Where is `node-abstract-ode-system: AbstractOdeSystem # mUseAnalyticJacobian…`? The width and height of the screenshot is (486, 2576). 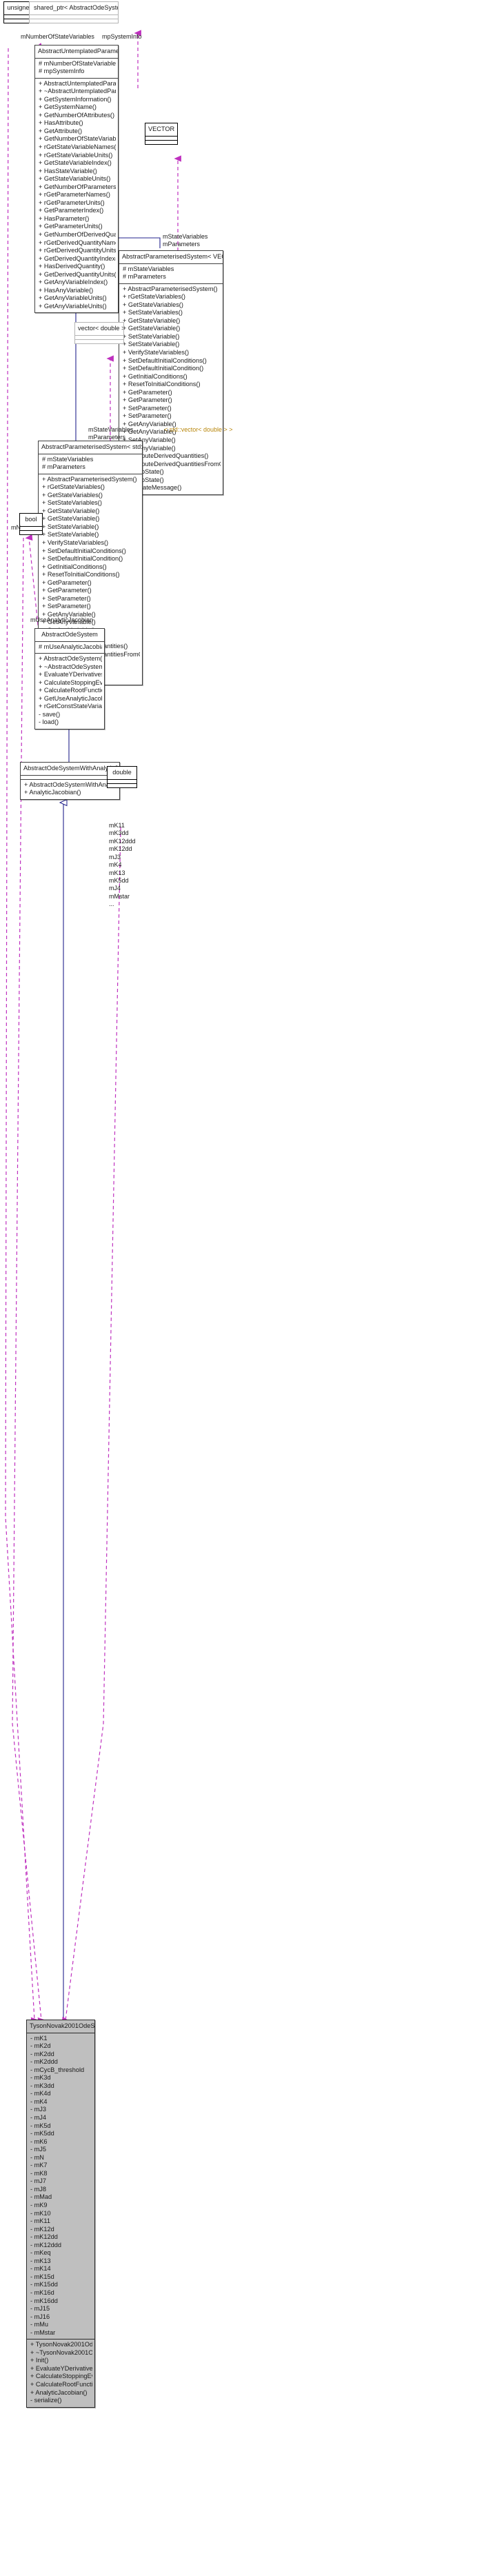
node-abstract-ode-system: AbstractOdeSystem # mUseAnalyticJacobian… is located at coordinates (69, 678).